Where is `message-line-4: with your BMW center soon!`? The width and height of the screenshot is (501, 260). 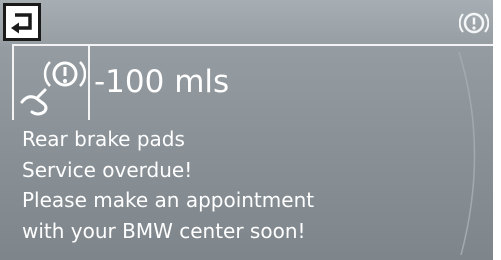 message-line-4: with your BMW center soon! is located at coordinates (164, 230).